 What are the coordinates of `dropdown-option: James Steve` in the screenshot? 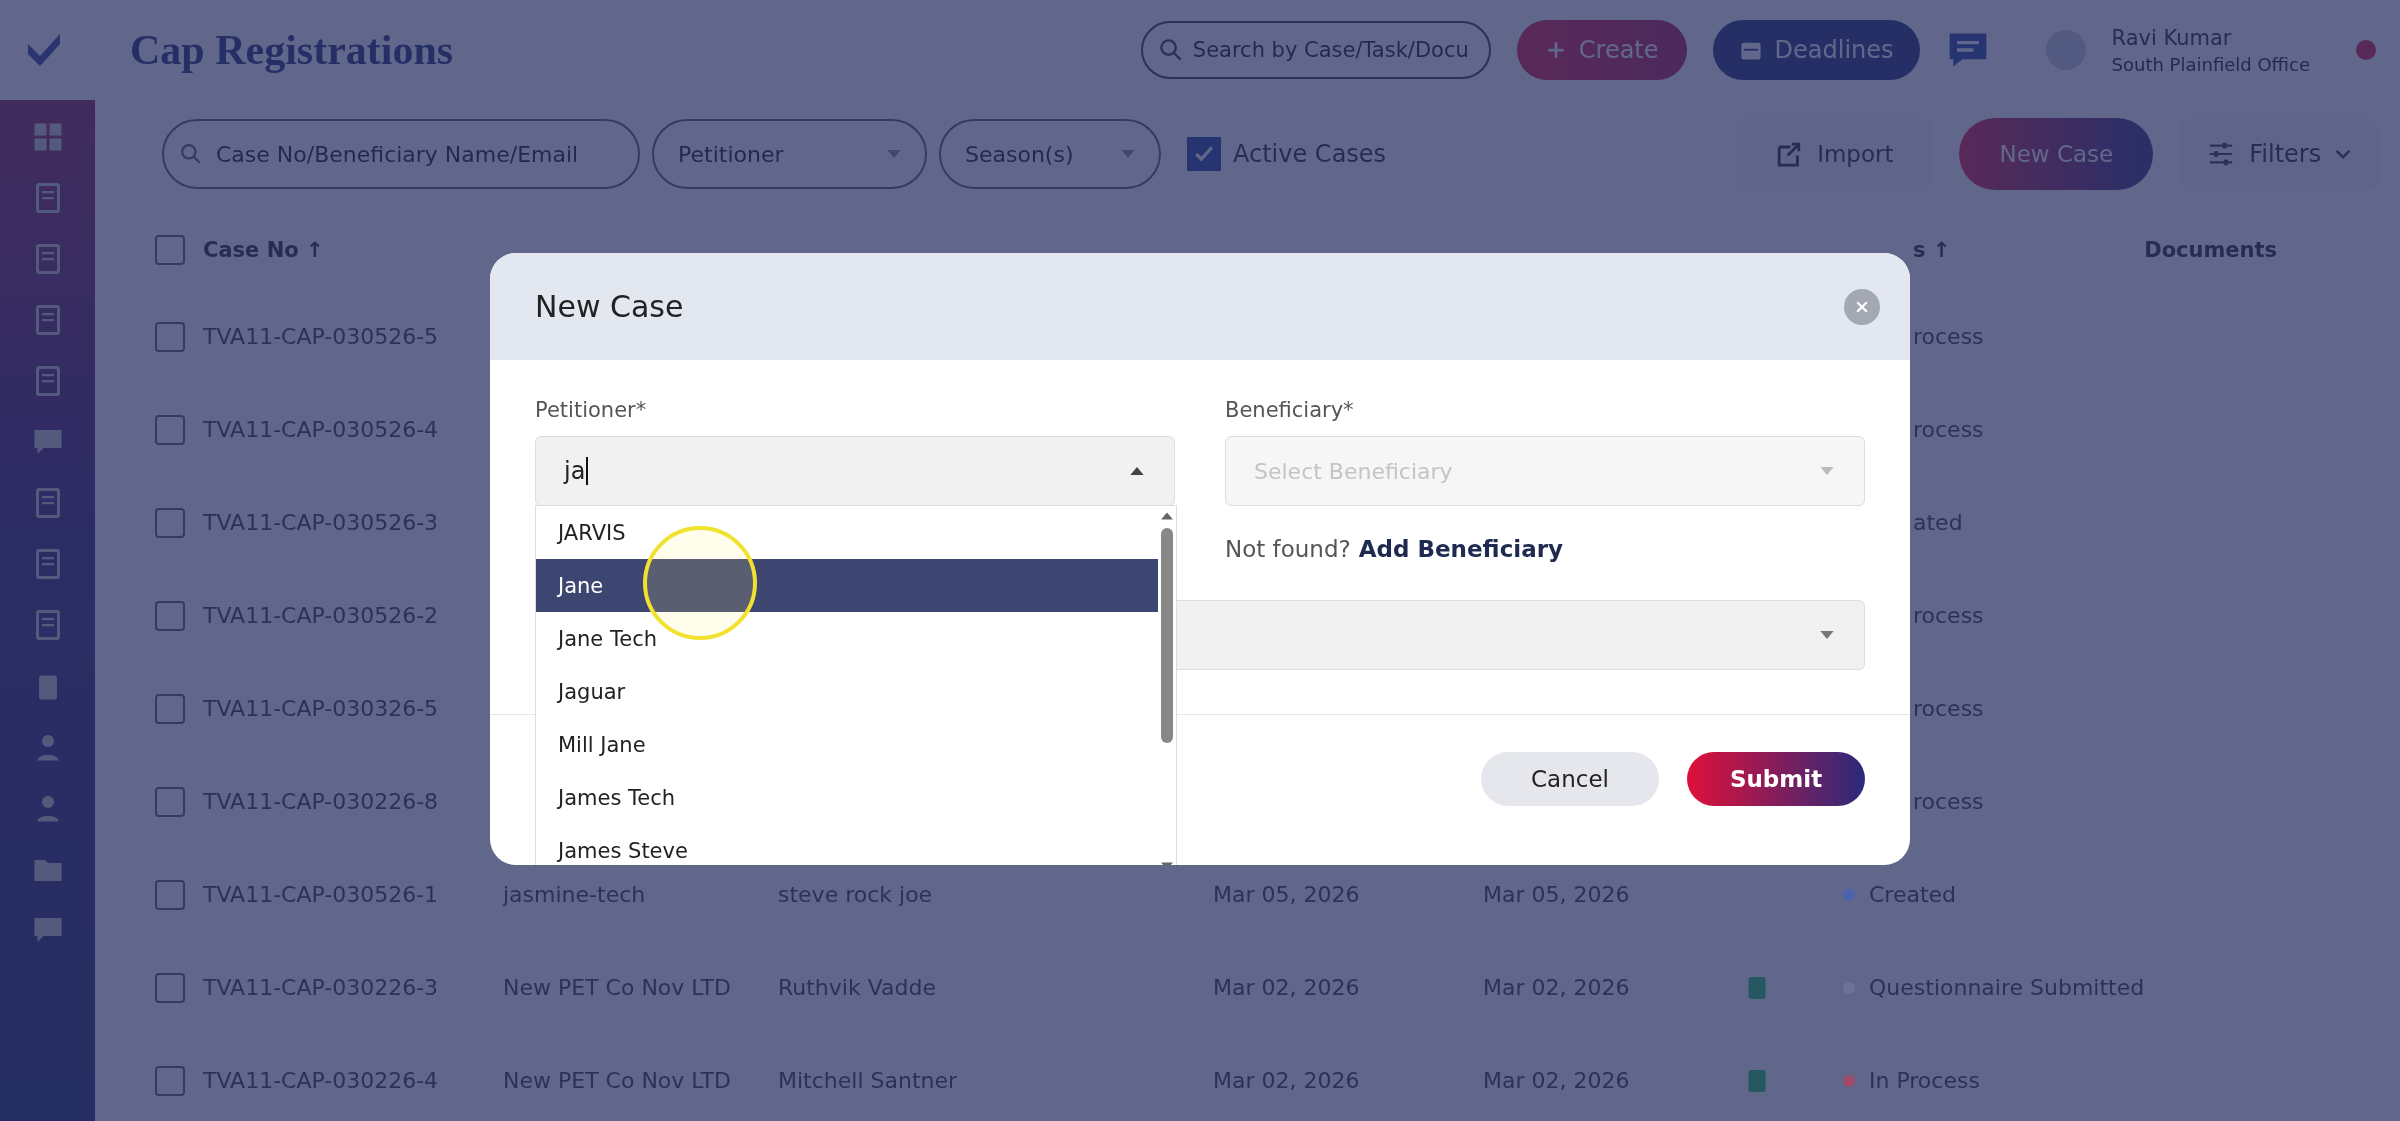 It's located at (847, 844).